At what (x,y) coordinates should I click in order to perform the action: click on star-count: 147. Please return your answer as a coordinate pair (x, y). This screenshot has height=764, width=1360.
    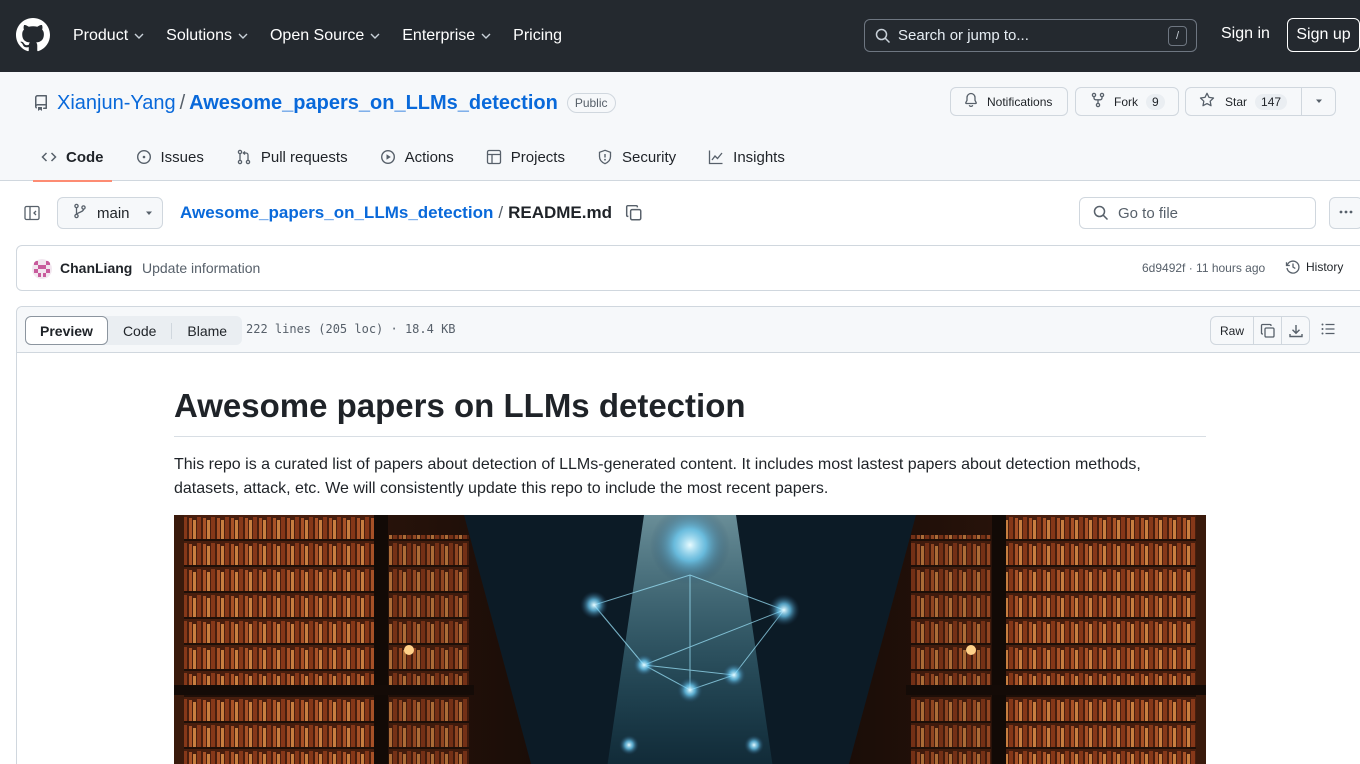
    Looking at the image, I should click on (1271, 101).